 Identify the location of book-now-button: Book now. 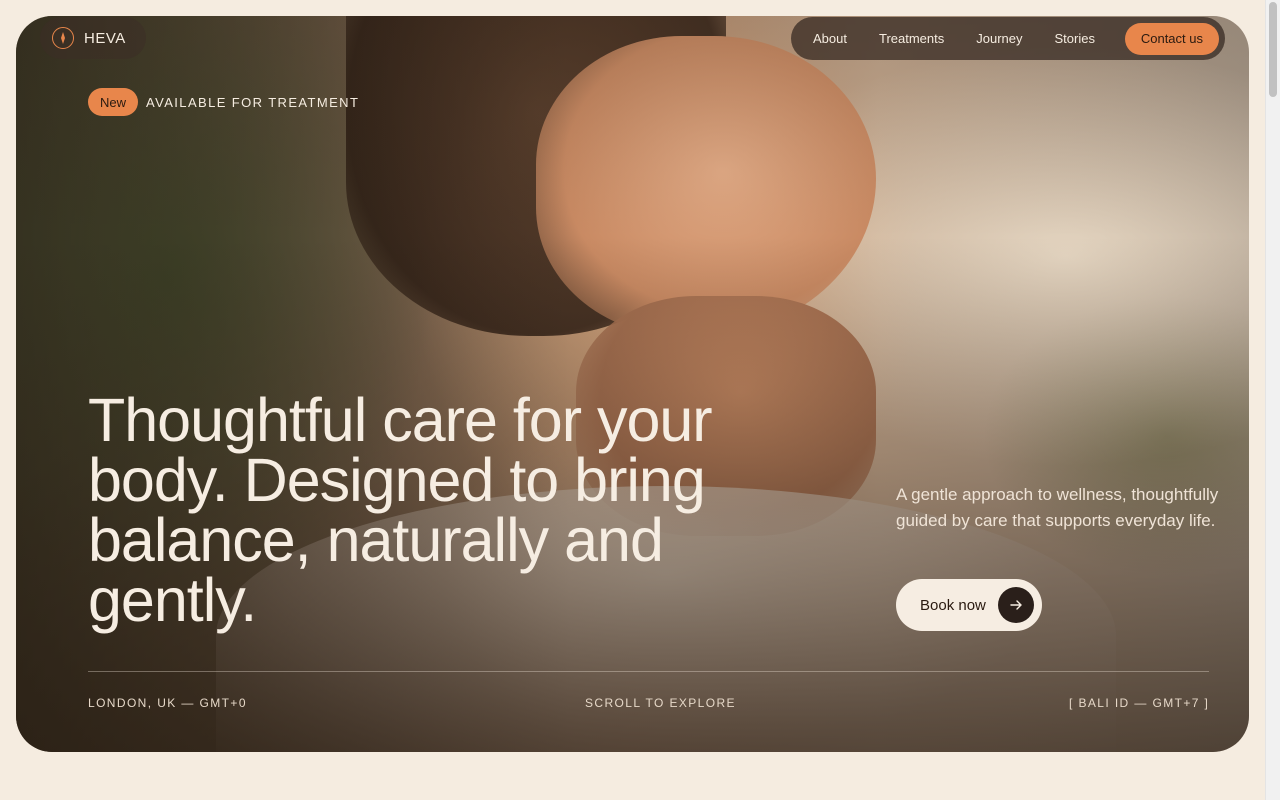
(969, 605).